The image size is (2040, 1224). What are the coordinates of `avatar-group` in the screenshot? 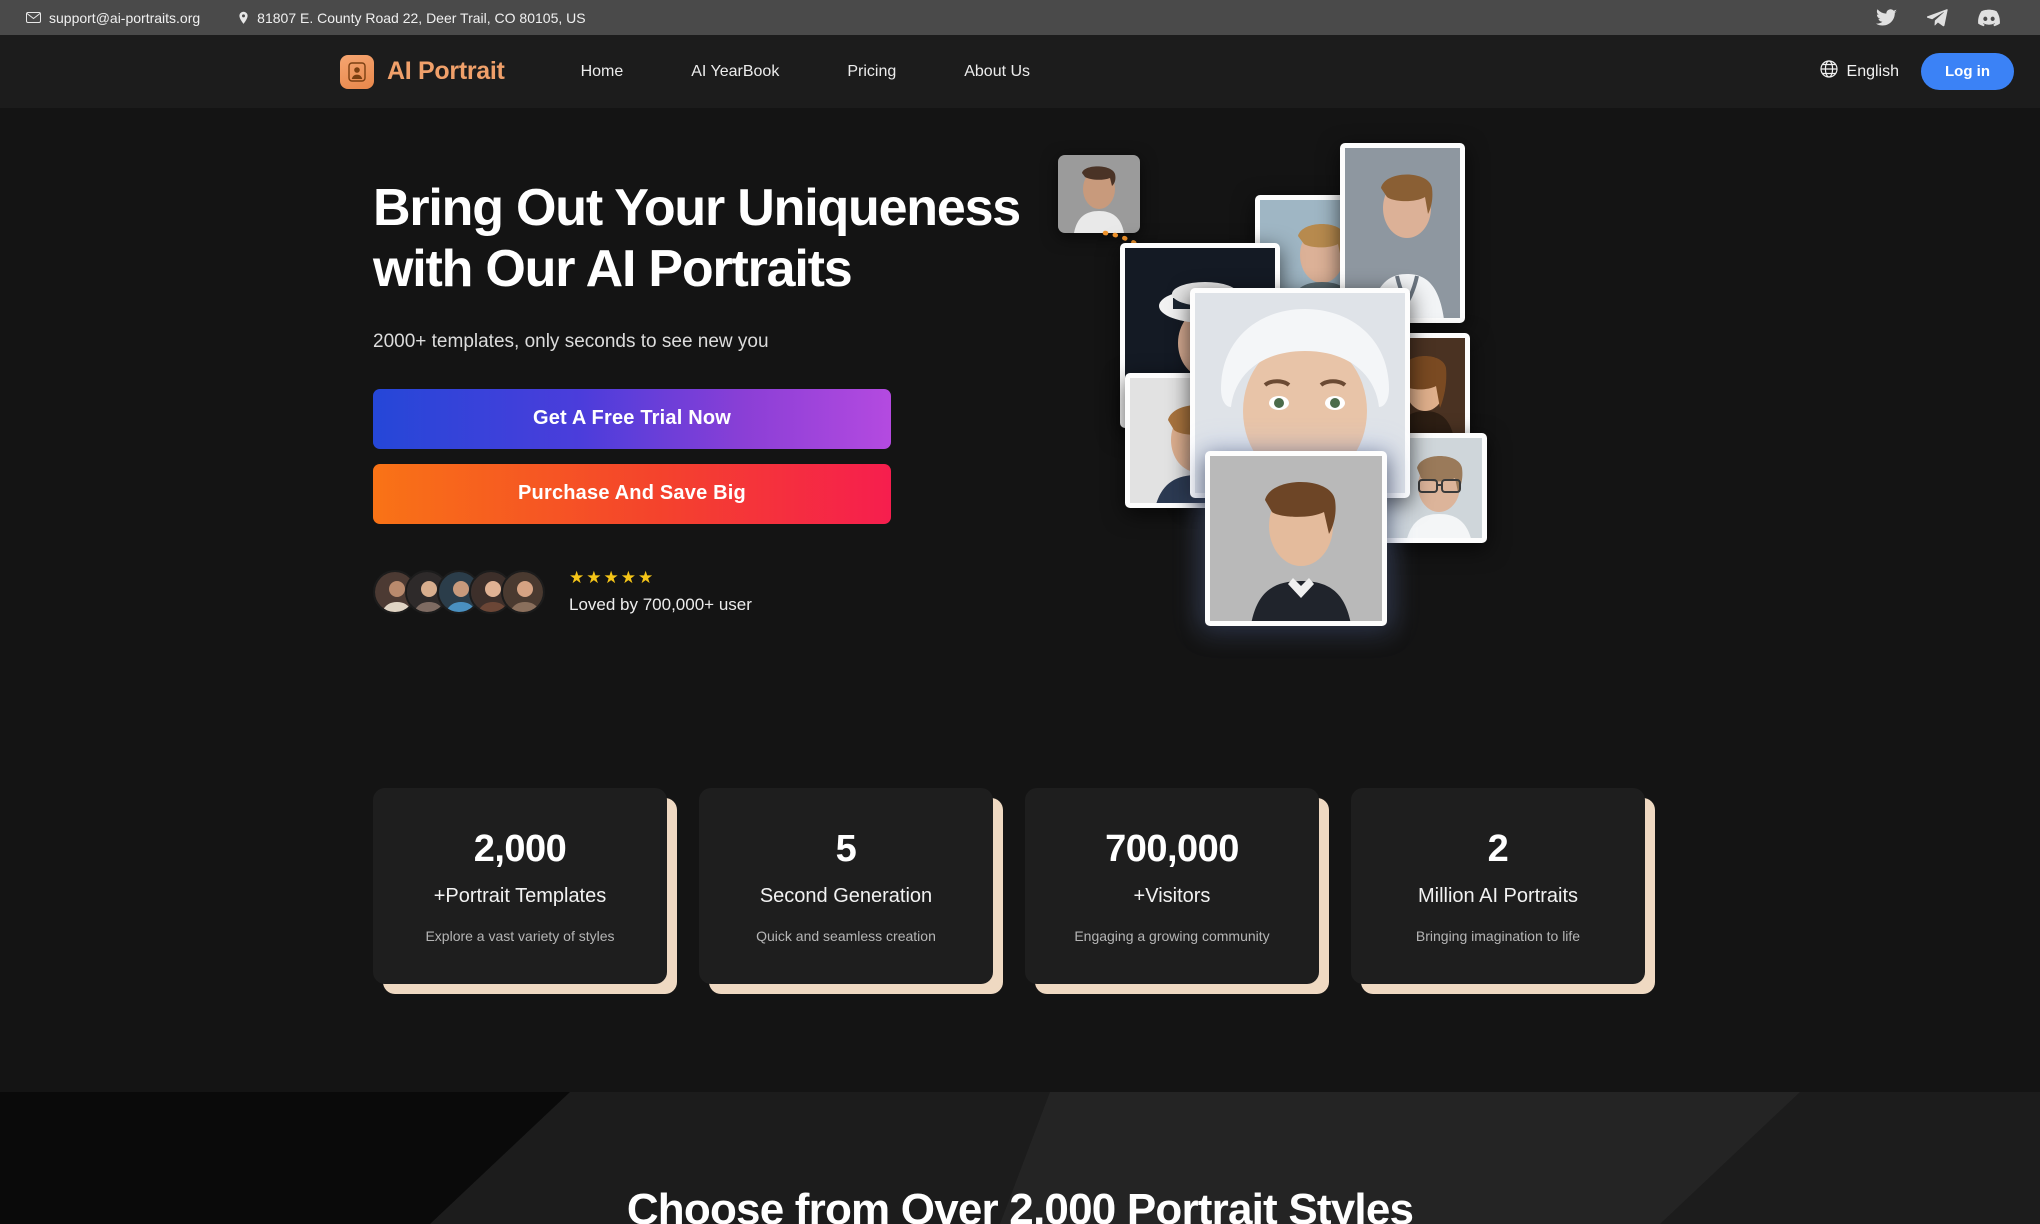 It's located at (459, 591).